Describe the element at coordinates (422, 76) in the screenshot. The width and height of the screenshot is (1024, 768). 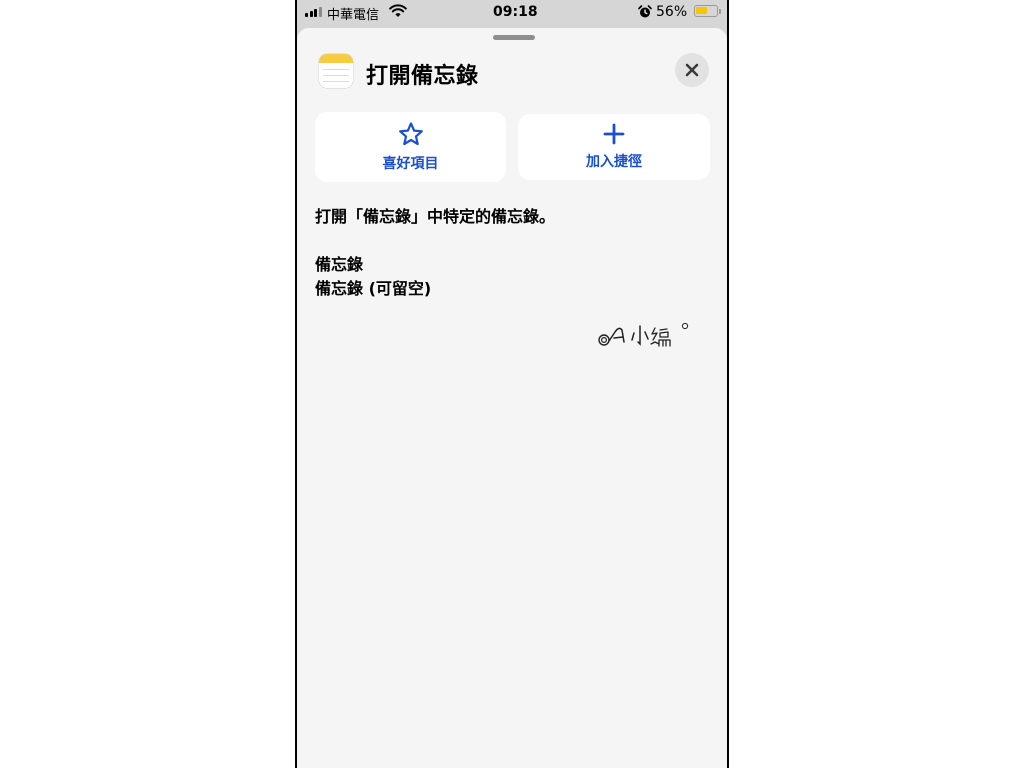
I see `sheet-title: 打開備忘錄` at that location.